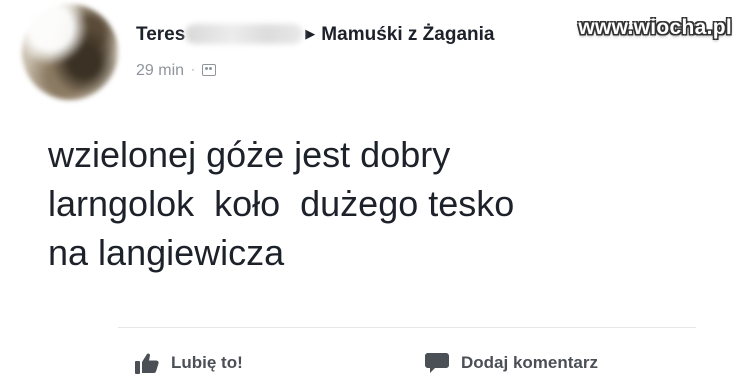 This screenshot has width=750, height=392. I want to click on comment-icon, so click(437, 363).